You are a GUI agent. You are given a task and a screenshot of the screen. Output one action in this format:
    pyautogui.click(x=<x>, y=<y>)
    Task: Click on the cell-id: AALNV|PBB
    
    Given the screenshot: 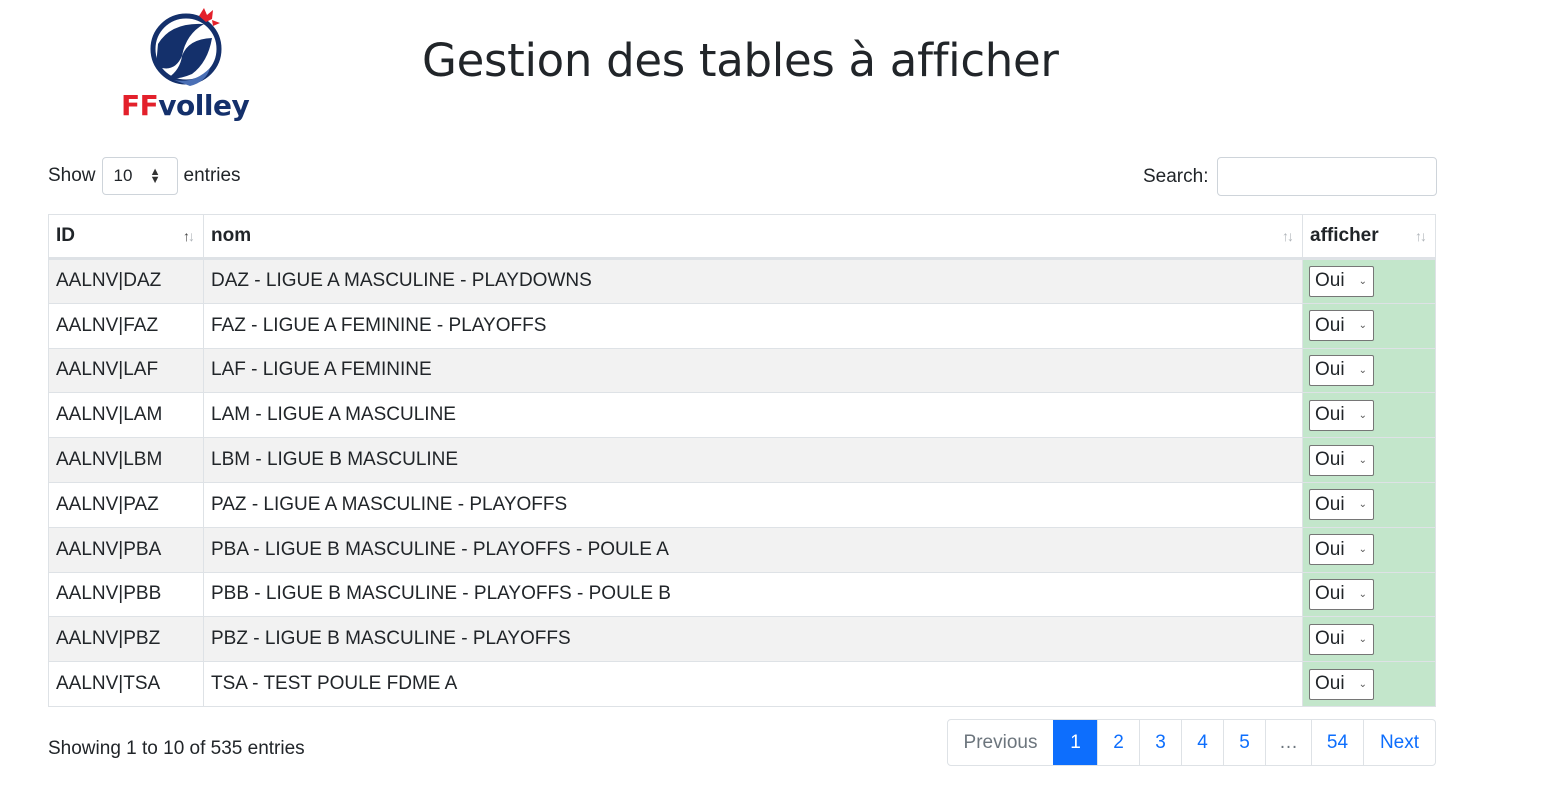 What is the action you would take?
    pyautogui.click(x=126, y=594)
    